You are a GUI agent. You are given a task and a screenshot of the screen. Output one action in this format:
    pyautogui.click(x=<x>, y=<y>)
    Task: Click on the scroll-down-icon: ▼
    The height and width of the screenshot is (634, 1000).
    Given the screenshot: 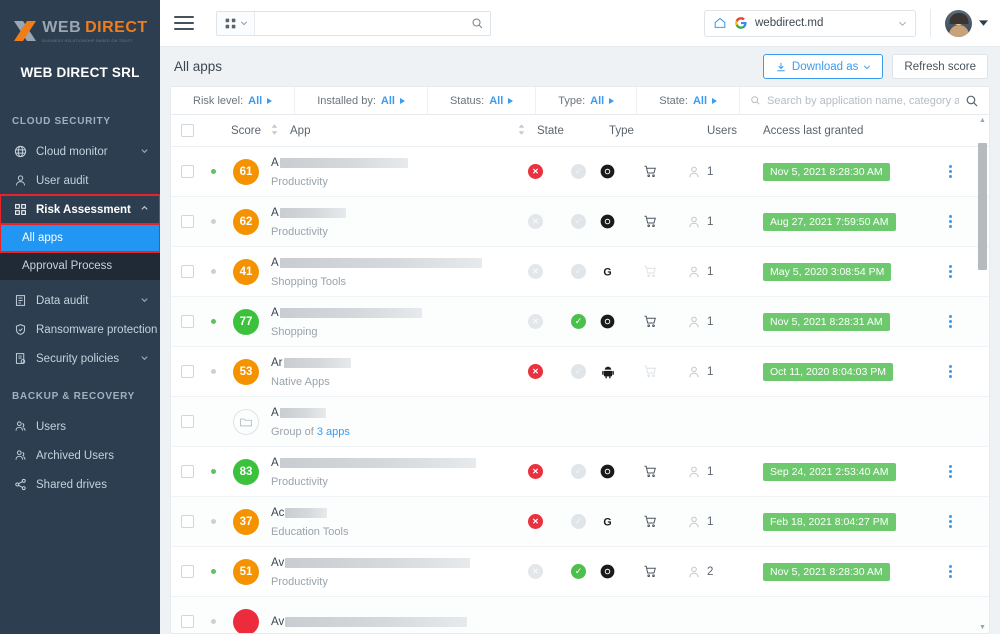 What is the action you would take?
    pyautogui.click(x=982, y=627)
    